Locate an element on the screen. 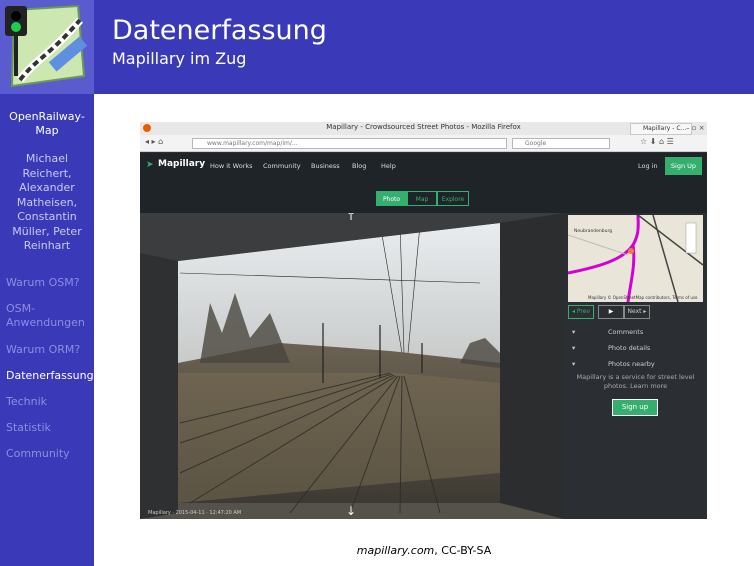 This screenshot has height=566, width=754. section-photo-details: ▾ Photo details is located at coordinates (635, 348).